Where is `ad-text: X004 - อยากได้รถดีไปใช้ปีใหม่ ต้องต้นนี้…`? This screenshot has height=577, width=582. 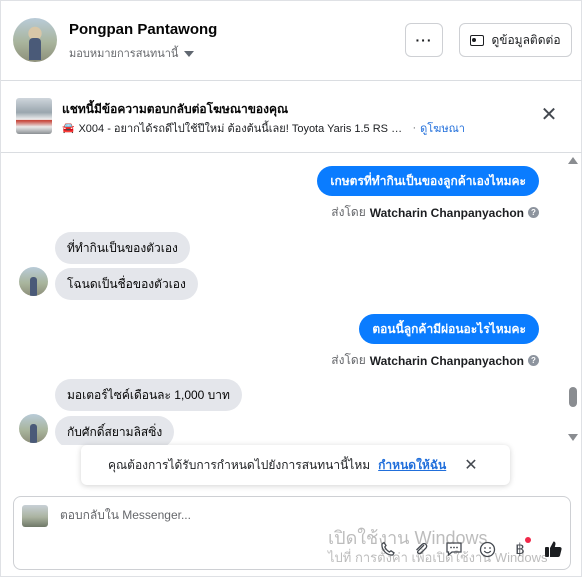
ad-text: X004 - อยากได้รถดีไปใช้ปีใหม่ ต้องต้นนี้… is located at coordinates (243, 129).